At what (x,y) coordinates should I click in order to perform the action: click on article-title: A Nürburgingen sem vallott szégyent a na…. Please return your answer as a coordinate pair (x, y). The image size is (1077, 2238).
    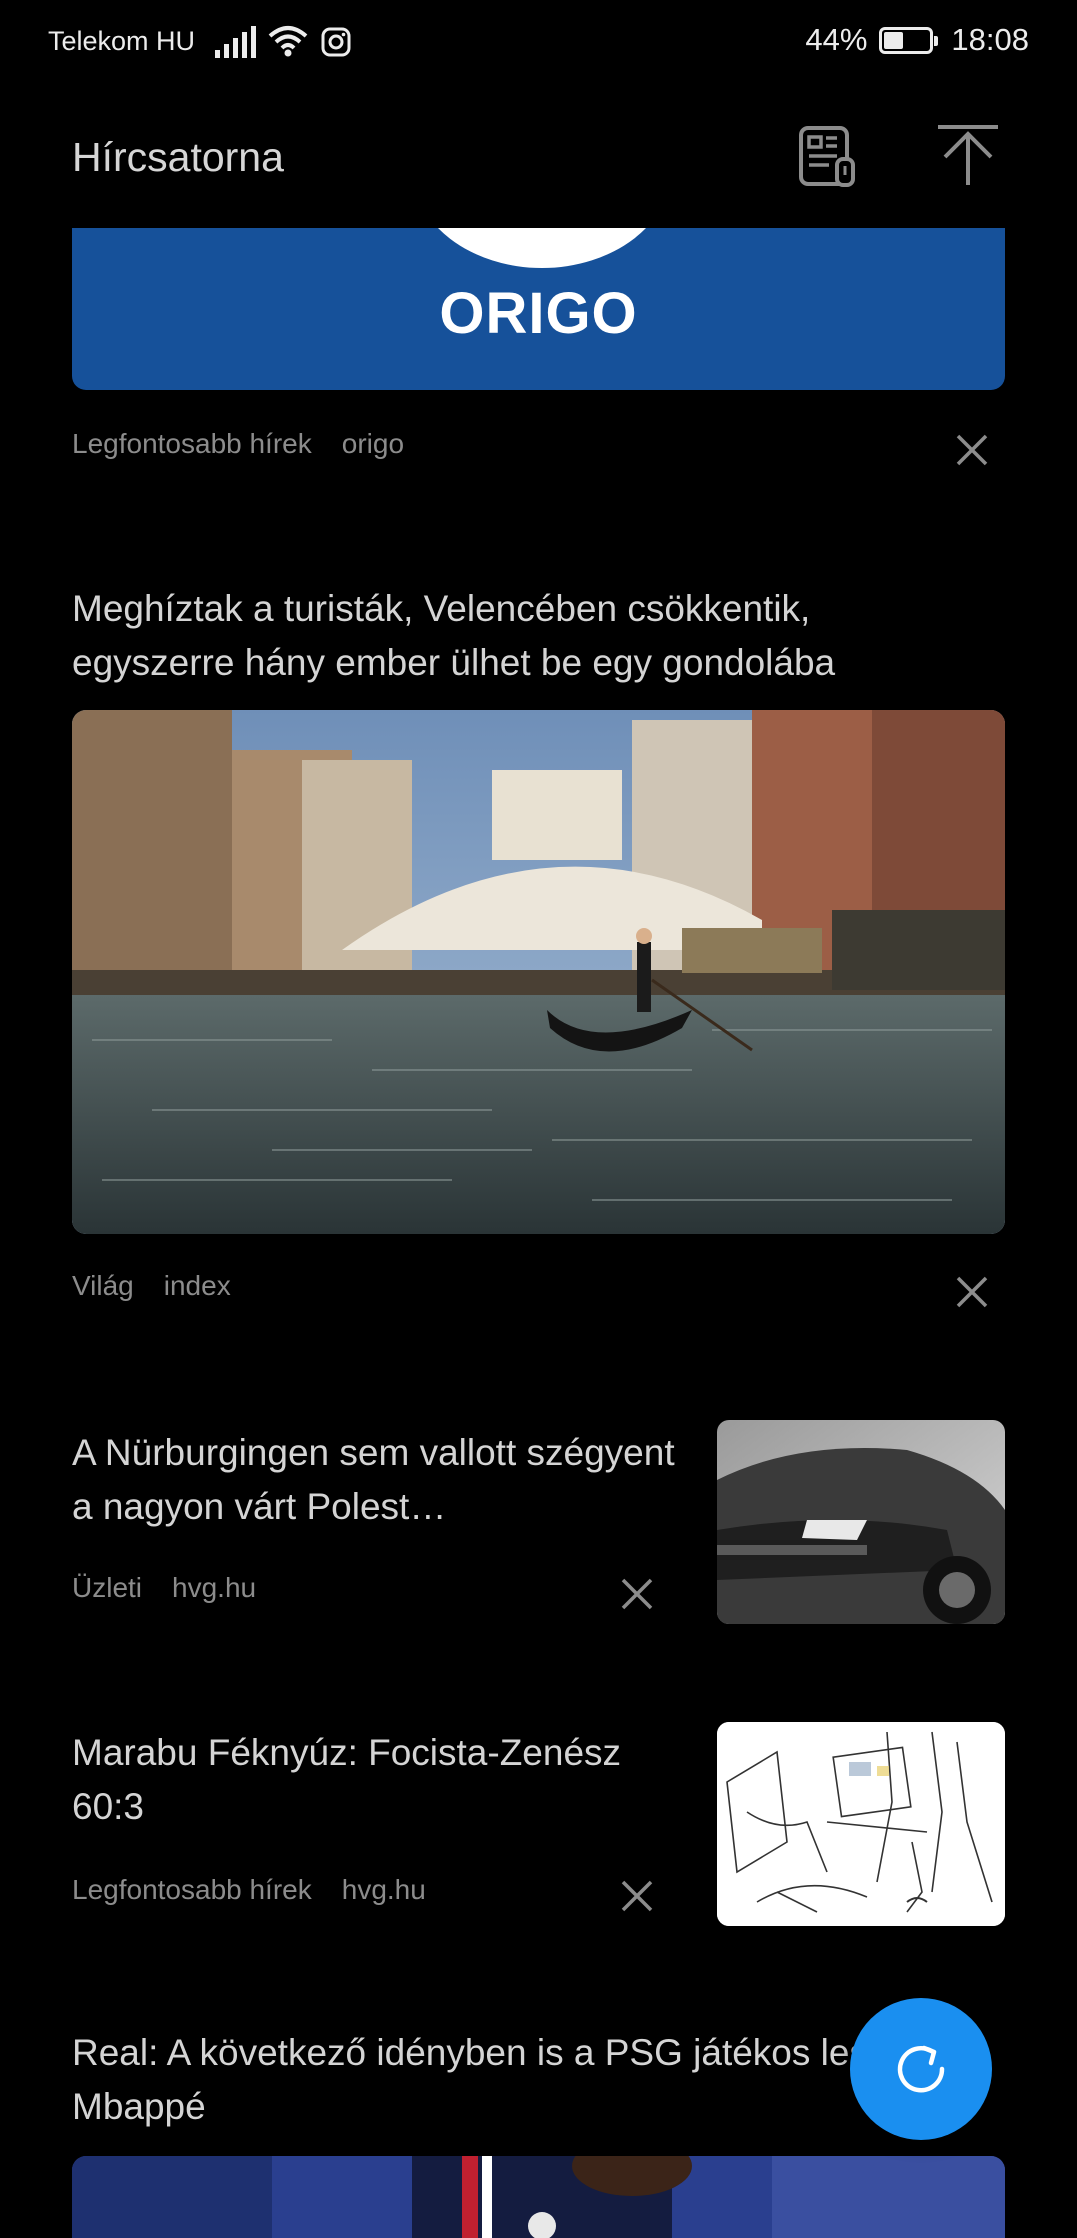
    Looking at the image, I should click on (382, 1480).